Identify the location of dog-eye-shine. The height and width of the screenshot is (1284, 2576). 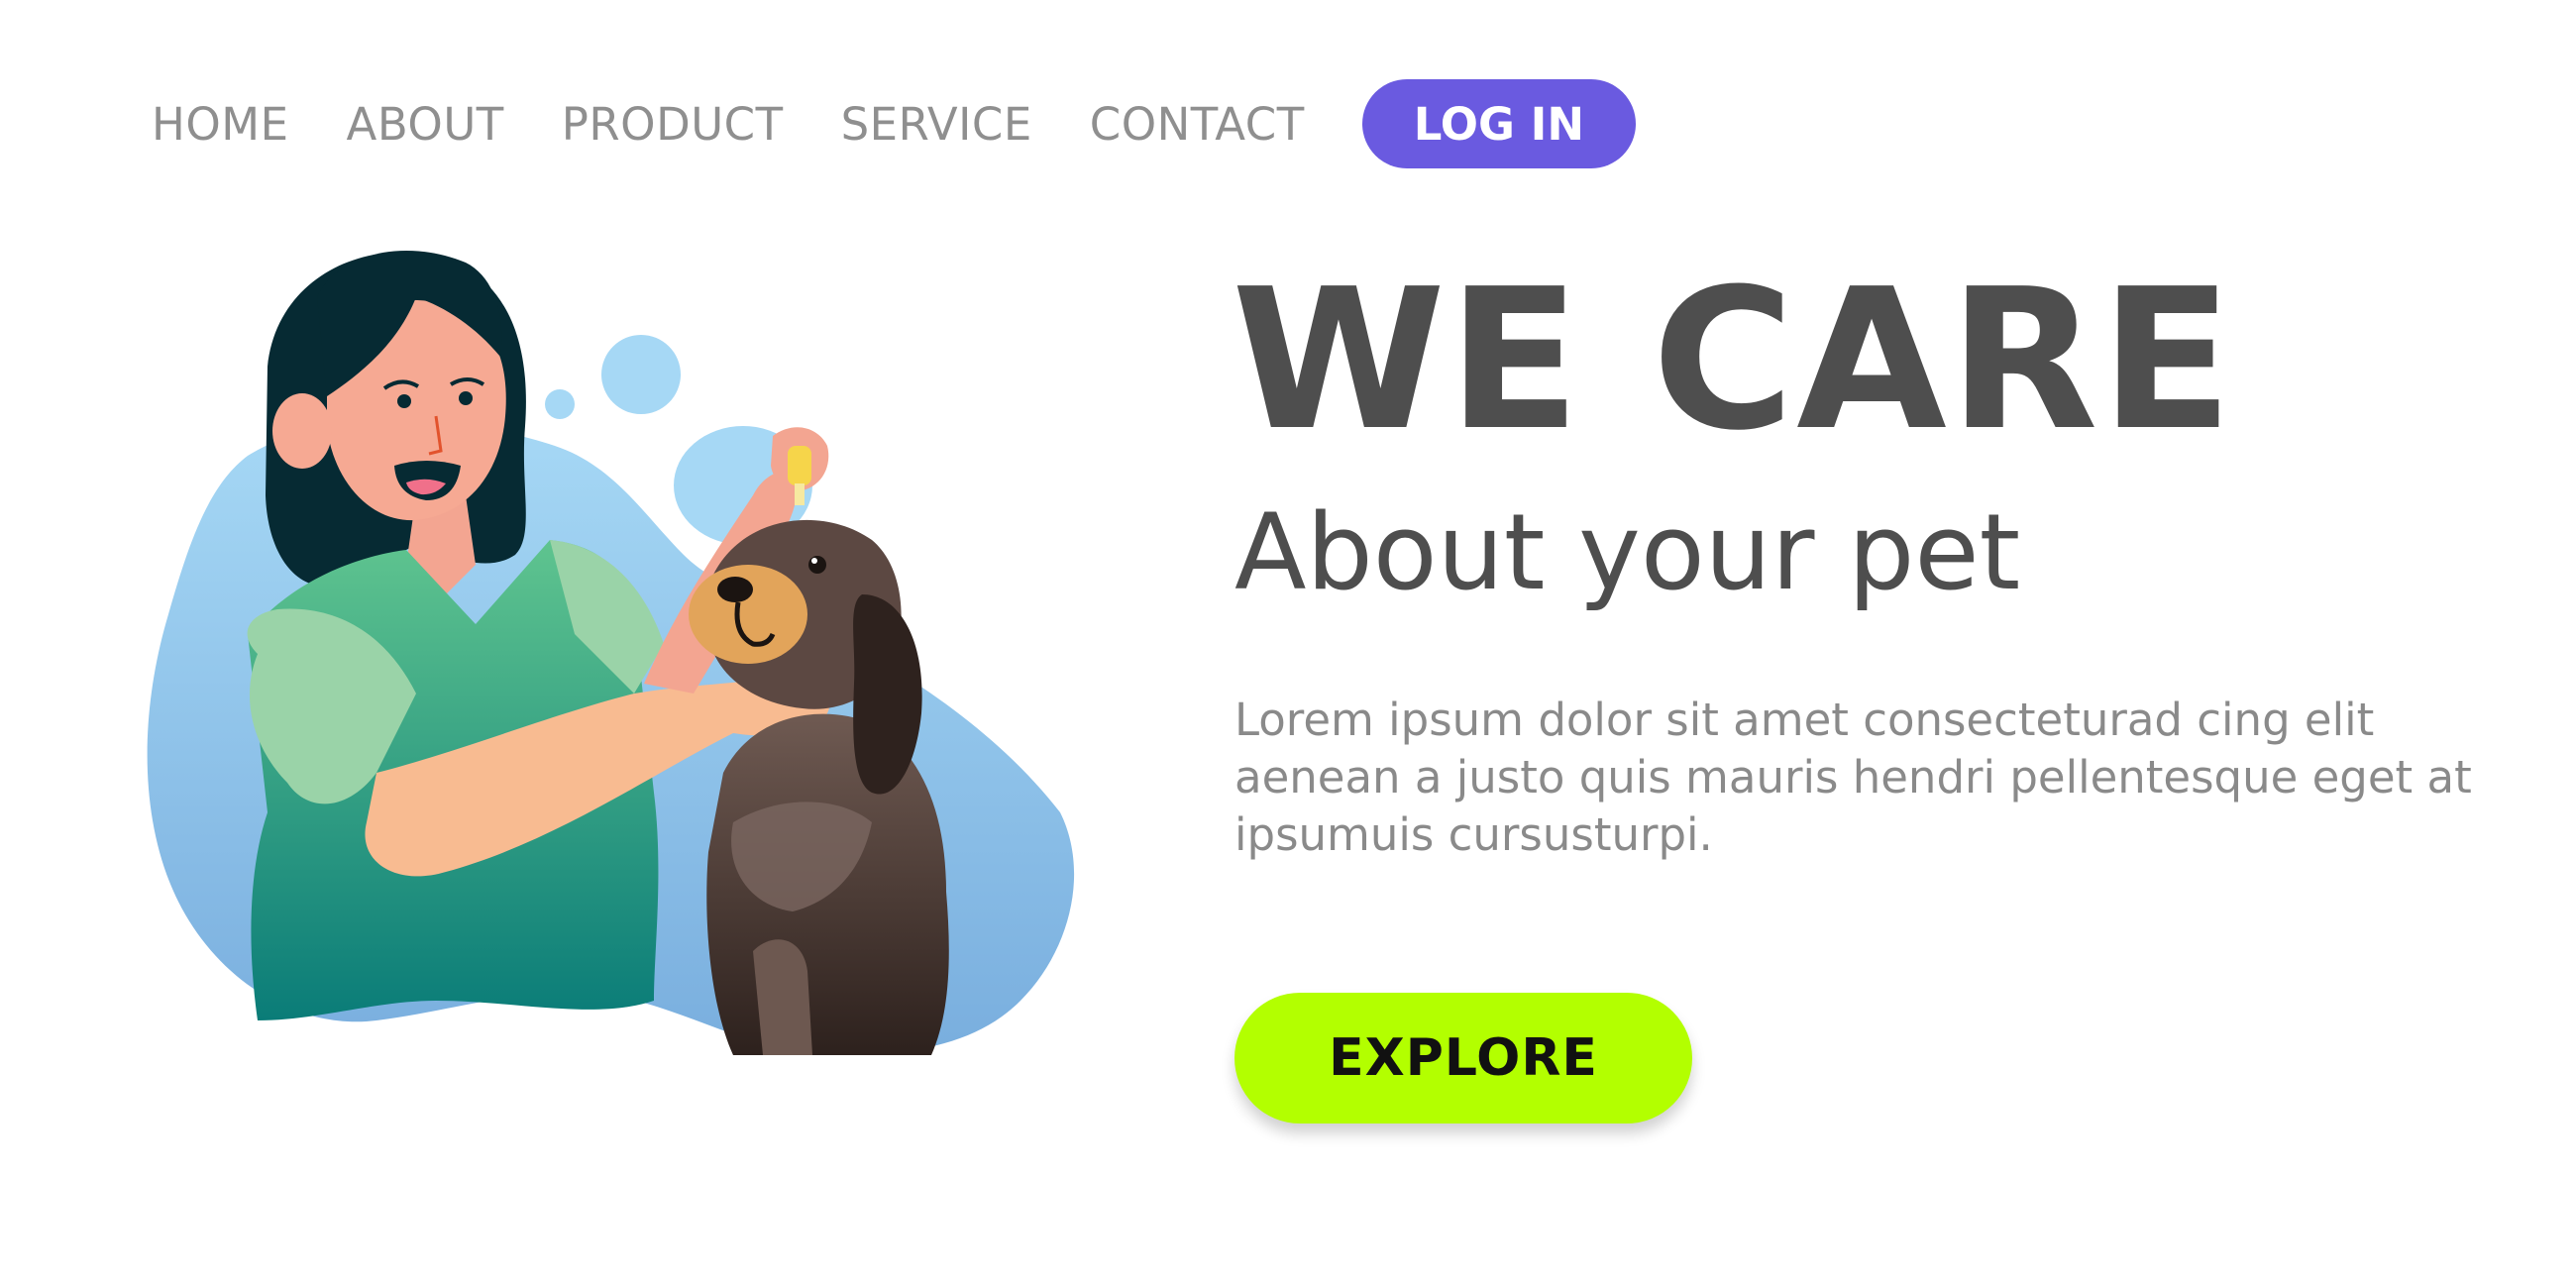
(814, 561).